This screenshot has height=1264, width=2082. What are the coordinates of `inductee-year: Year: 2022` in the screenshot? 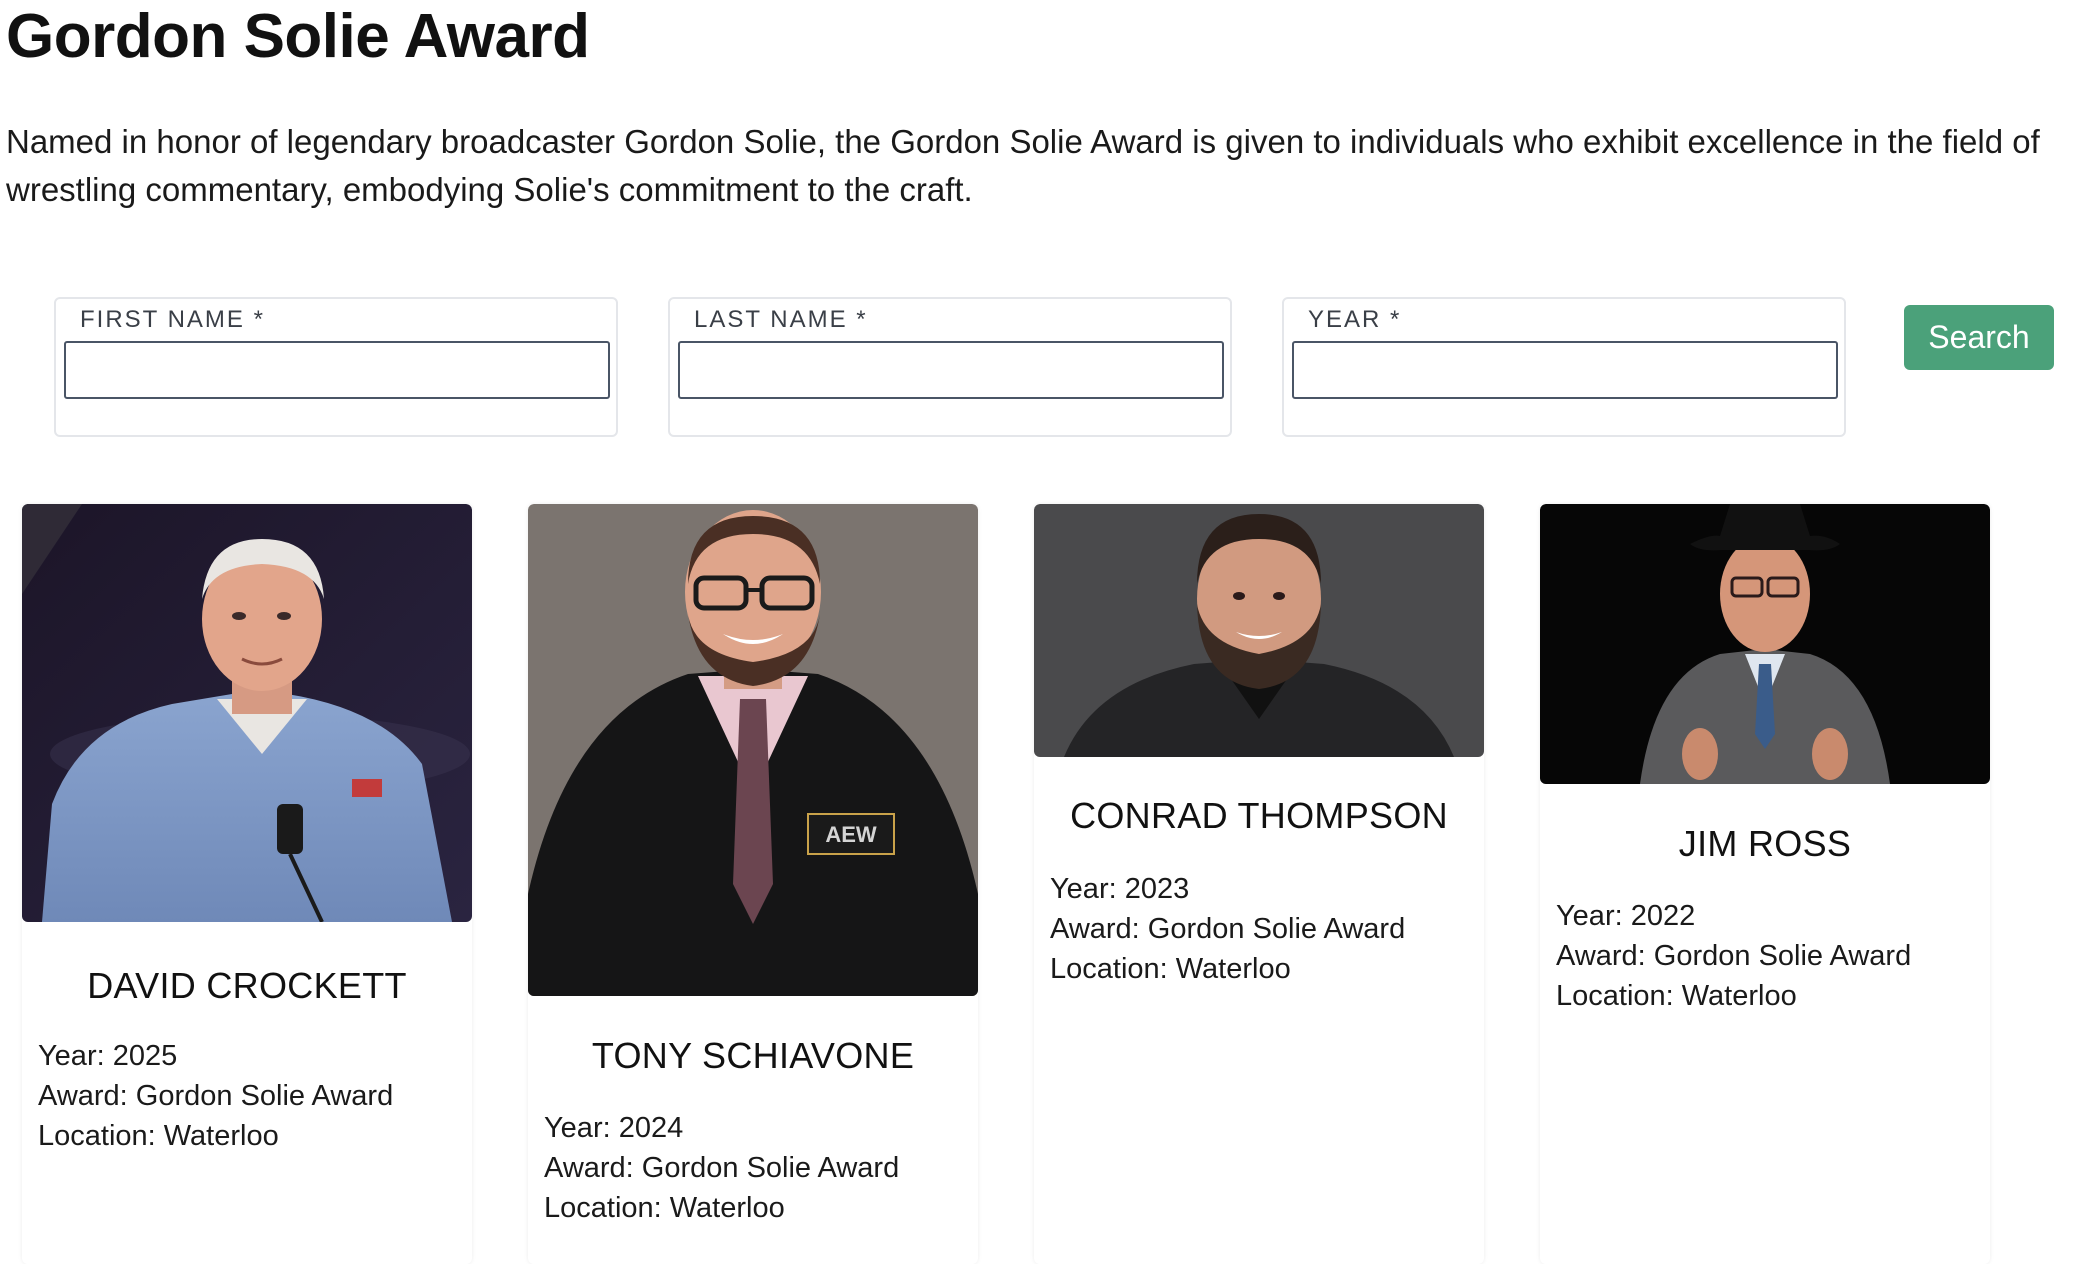 It's located at (1626, 916).